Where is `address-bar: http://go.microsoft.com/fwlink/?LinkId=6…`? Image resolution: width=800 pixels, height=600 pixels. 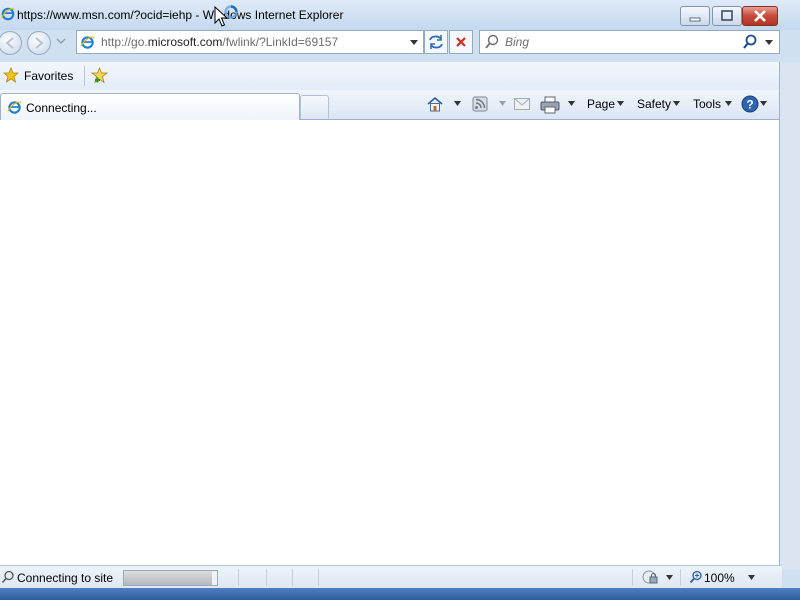 address-bar: http://go.microsoft.com/fwlink/?LinkId=6… is located at coordinates (250, 42).